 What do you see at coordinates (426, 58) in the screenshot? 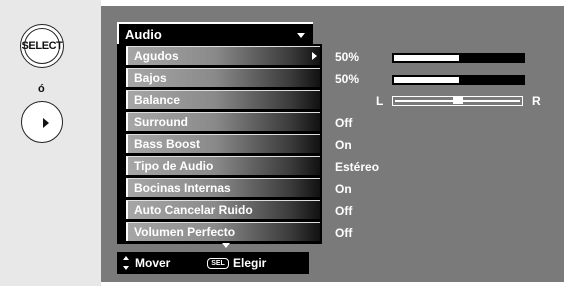
I see `agudos-level-fill` at bounding box center [426, 58].